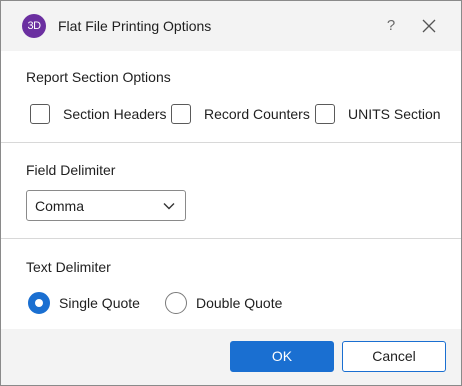 This screenshot has height=386, width=462. What do you see at coordinates (71, 170) in the screenshot?
I see `field-delimiter-title: Field Delimiter` at bounding box center [71, 170].